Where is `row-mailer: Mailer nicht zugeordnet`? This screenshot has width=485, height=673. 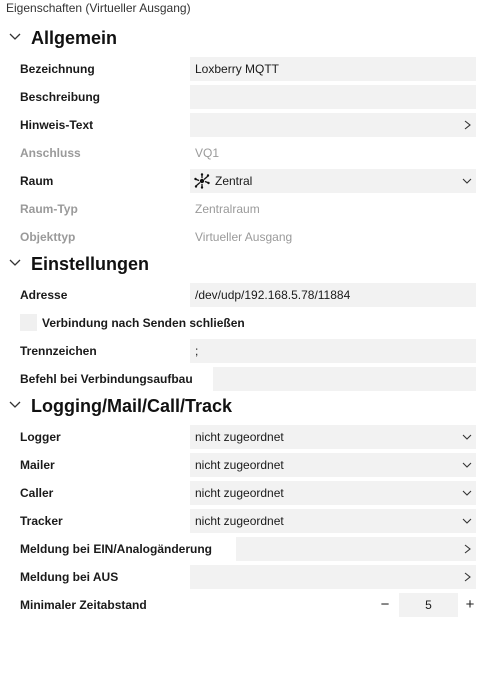
row-mailer: Mailer nicht zugeordnet is located at coordinates (242, 465).